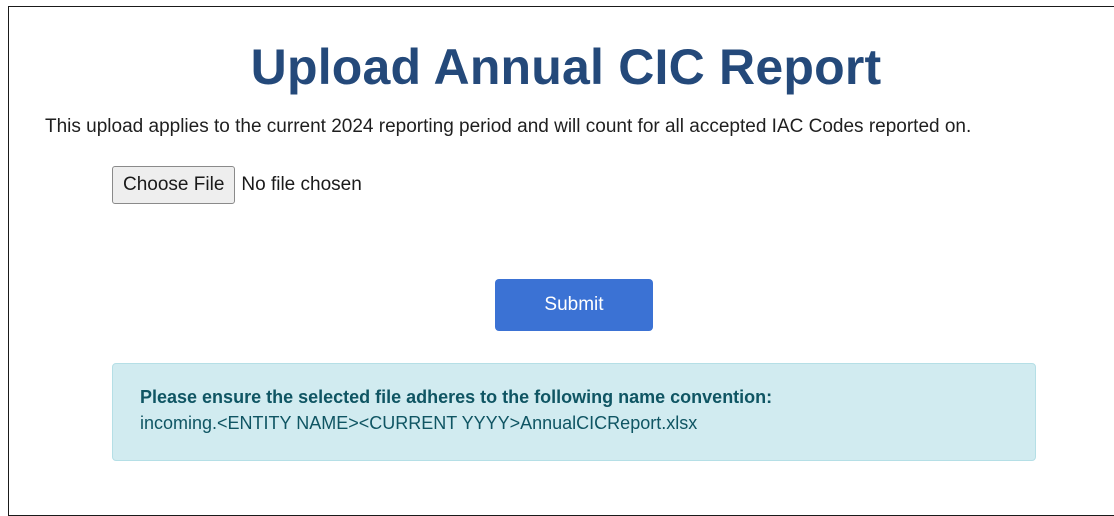 The image size is (1114, 516). Describe the element at coordinates (237, 185) in the screenshot. I see `file-input: Choose File No file chosen` at that location.